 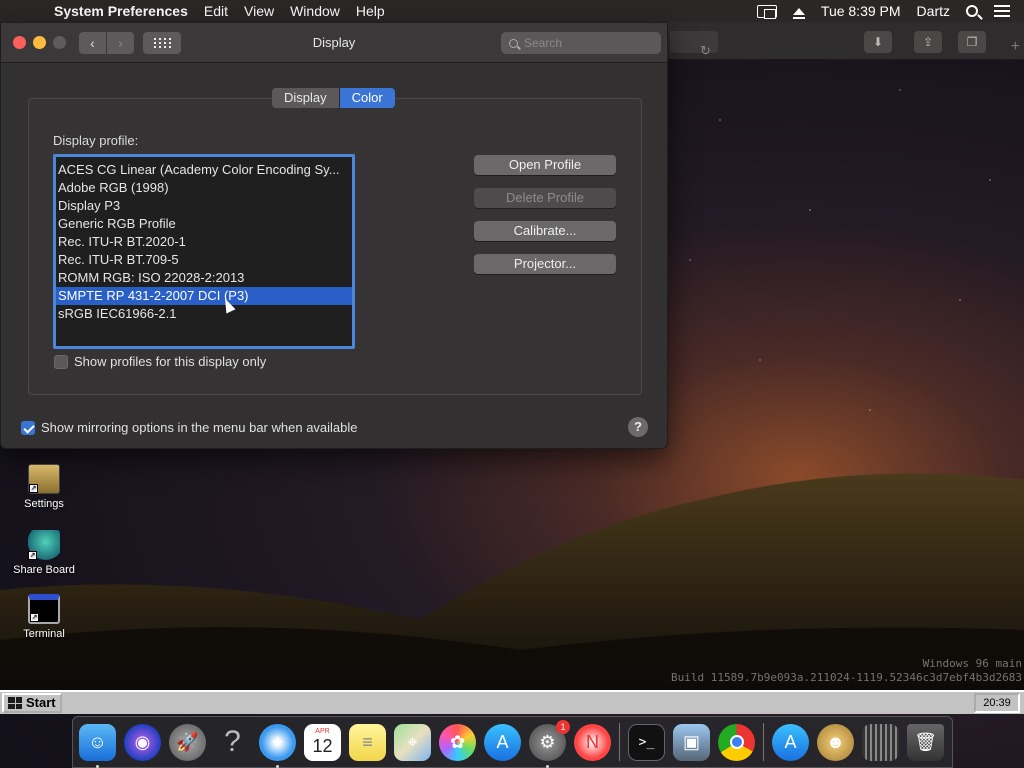 What do you see at coordinates (204, 260) in the screenshot?
I see `profile-list-item: Rec. ITU-R BT.709-5` at bounding box center [204, 260].